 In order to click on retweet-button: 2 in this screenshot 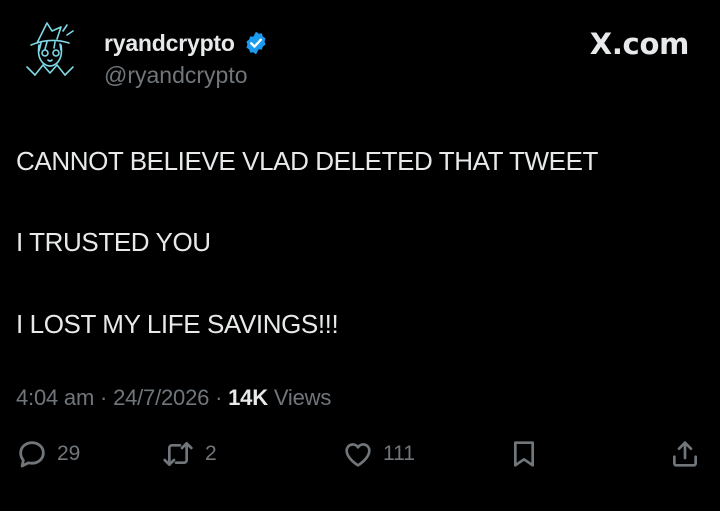, I will do `click(188, 454)`.